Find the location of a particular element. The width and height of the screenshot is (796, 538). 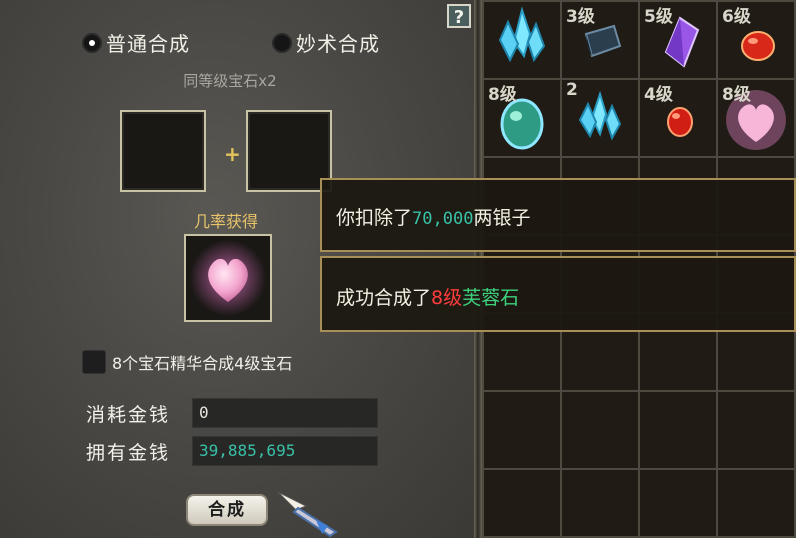

radio-special-label: 妙术合成 is located at coordinates (338, 44).